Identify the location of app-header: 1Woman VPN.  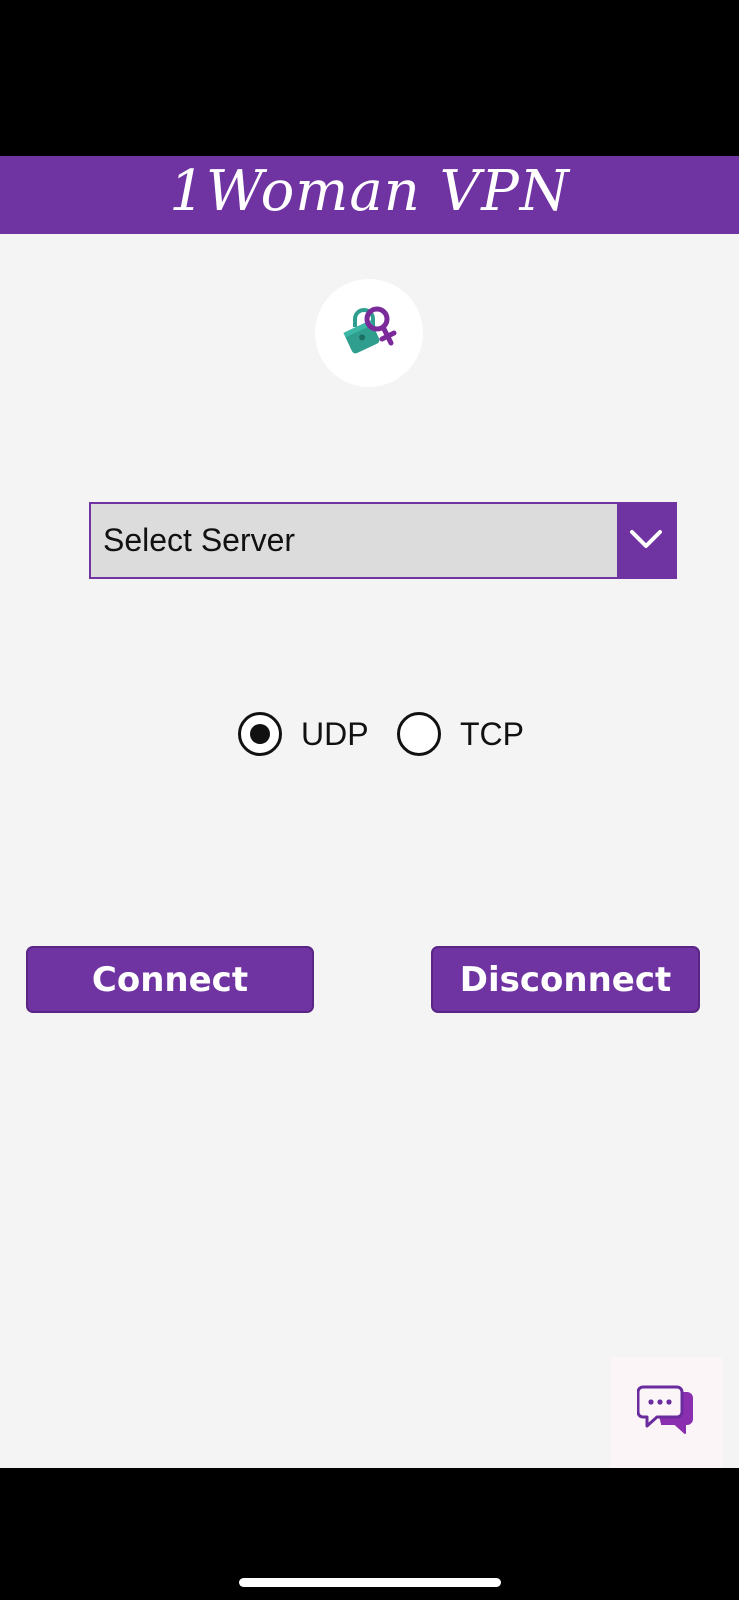
(369, 195).